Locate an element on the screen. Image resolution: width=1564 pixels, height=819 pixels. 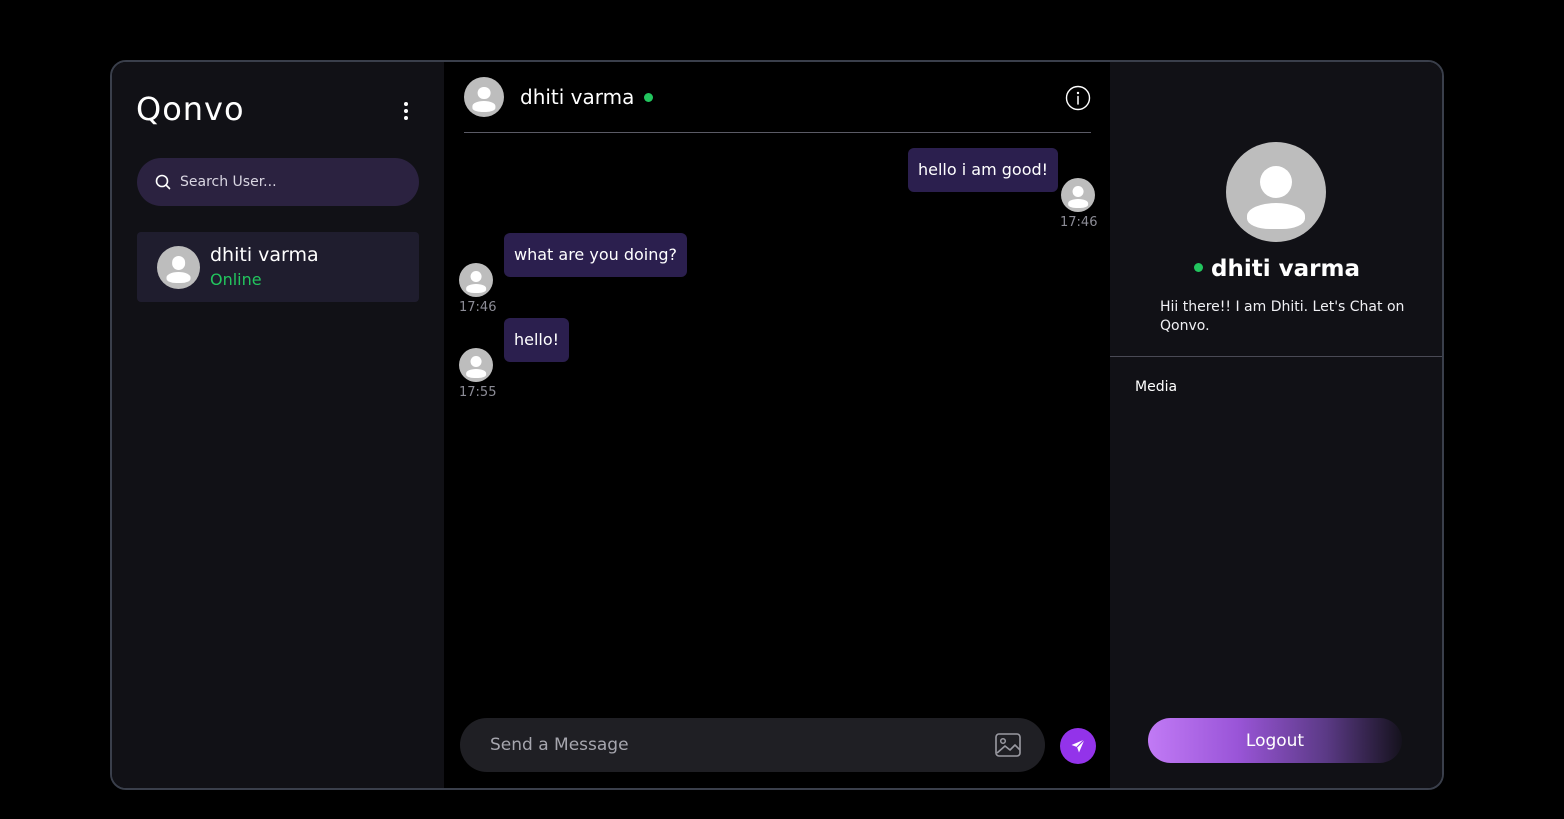
profile-avatar is located at coordinates (1276, 192).